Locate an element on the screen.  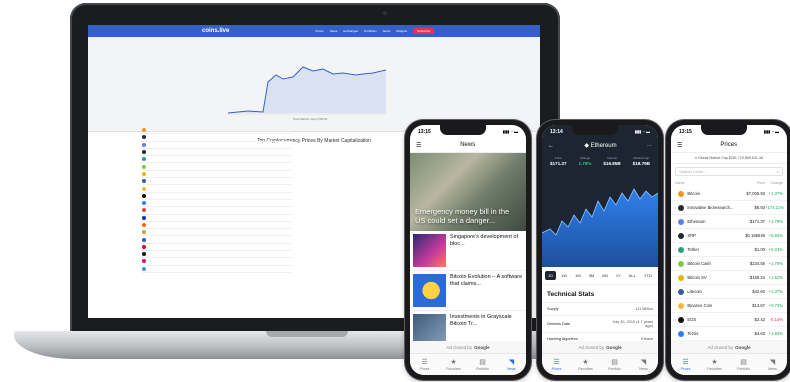
app-bar: ☰ News is located at coordinates (468, 145).